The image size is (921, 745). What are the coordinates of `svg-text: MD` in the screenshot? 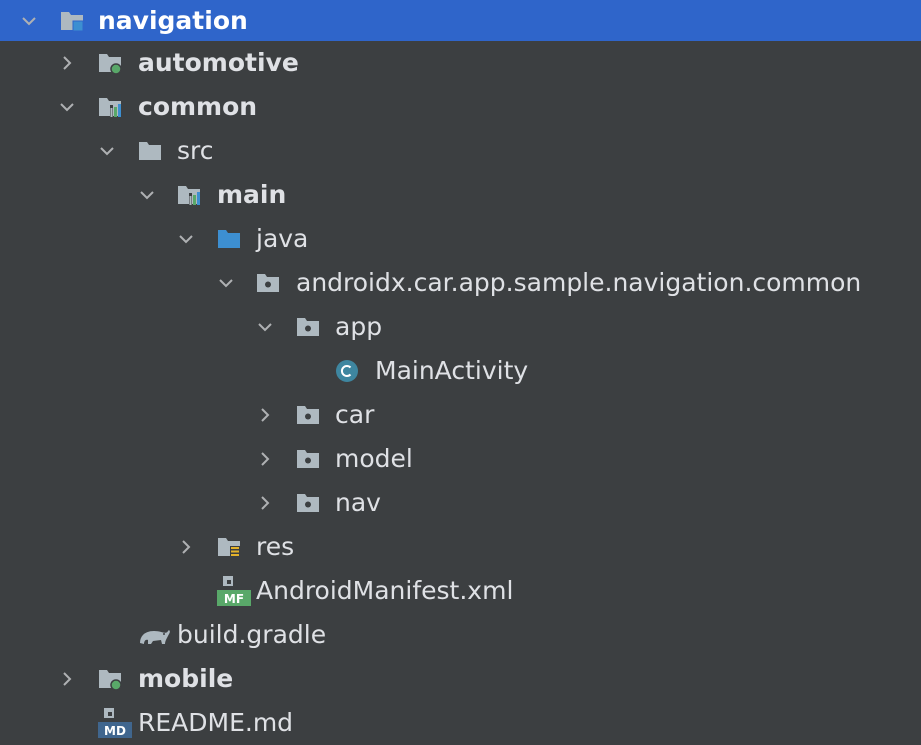 It's located at (115, 731).